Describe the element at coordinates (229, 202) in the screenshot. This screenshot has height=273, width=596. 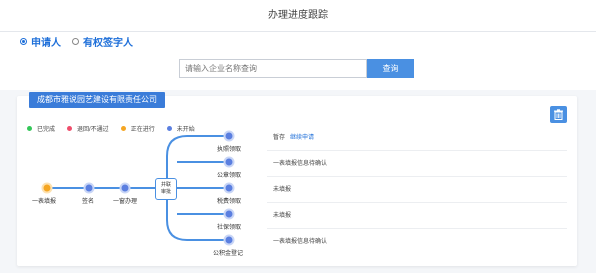
I see `branch-label: 税费领取` at that location.